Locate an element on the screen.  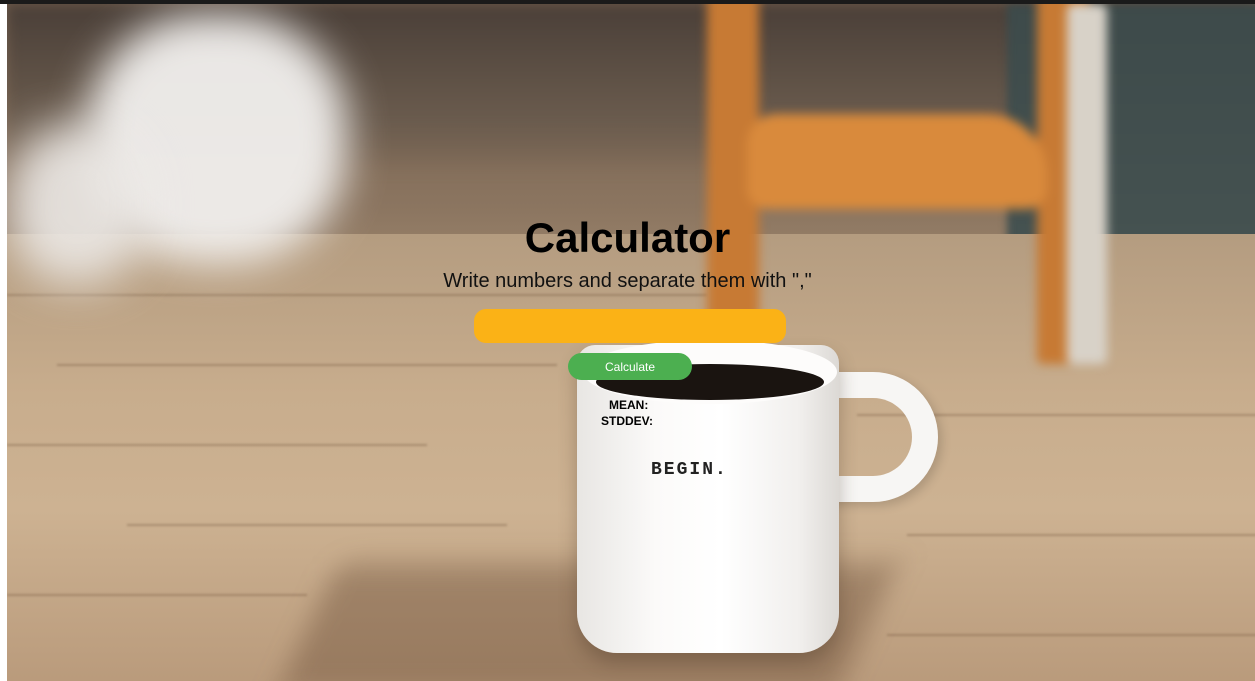
mean-label: MEAN: is located at coordinates (629, 405).